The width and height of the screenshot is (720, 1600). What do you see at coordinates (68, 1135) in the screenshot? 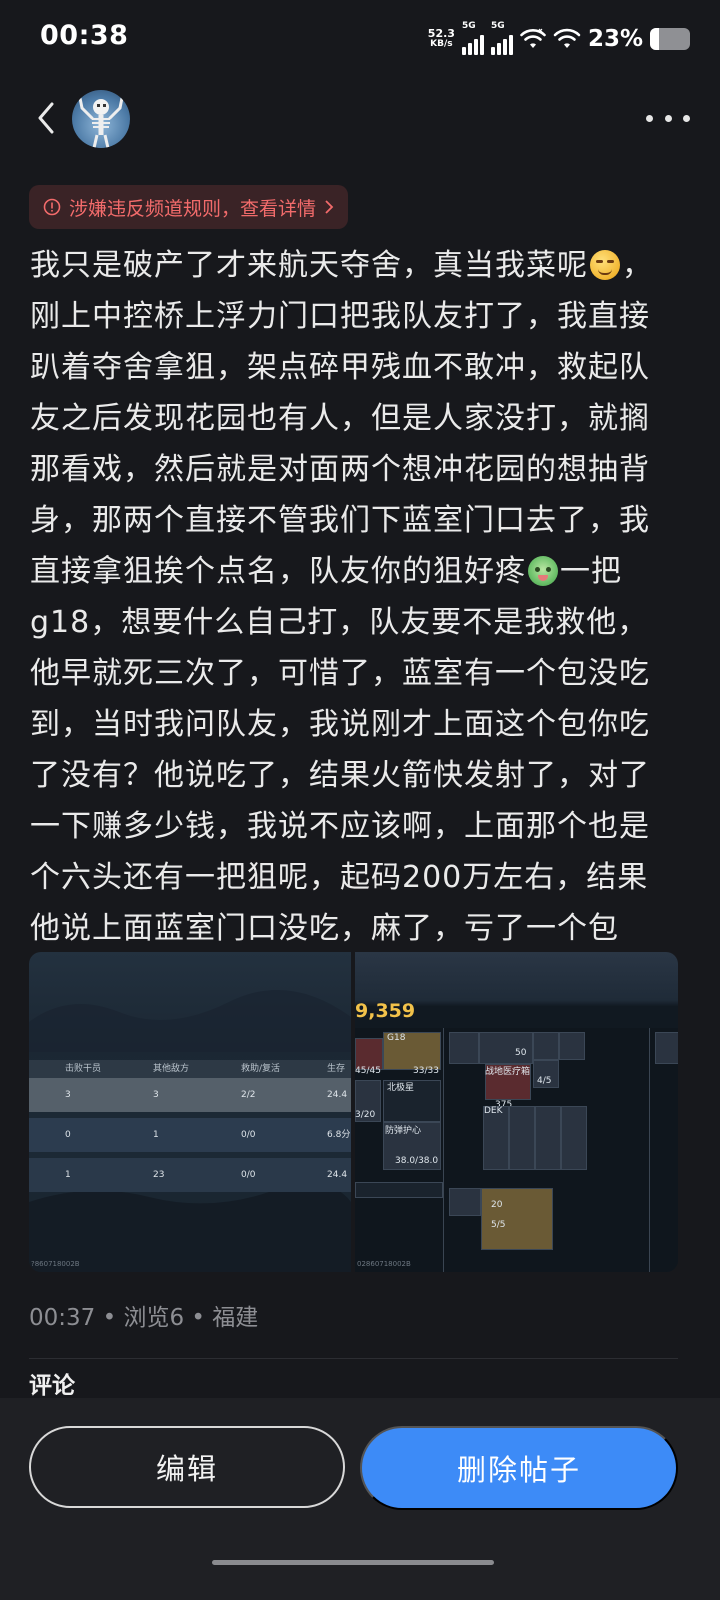
I see `cell: 0` at bounding box center [68, 1135].